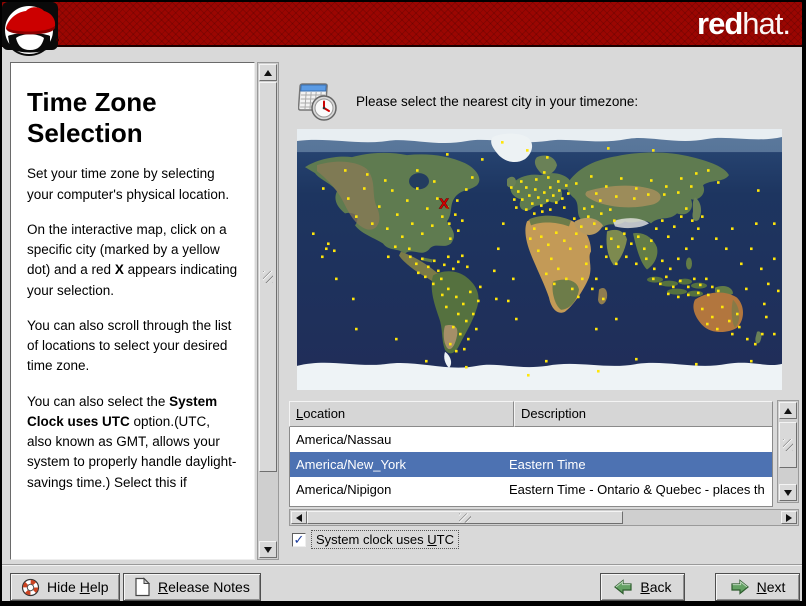 The image size is (806, 606). What do you see at coordinates (643, 414) in the screenshot?
I see `column-header-description: Description` at bounding box center [643, 414].